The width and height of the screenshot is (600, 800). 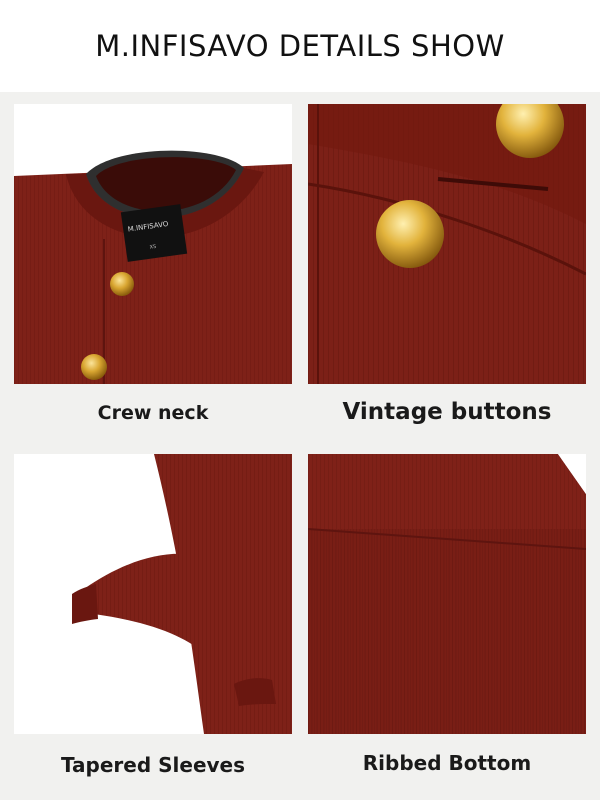 What do you see at coordinates (152, 247) in the screenshot?
I see `label-size-text: XS` at bounding box center [152, 247].